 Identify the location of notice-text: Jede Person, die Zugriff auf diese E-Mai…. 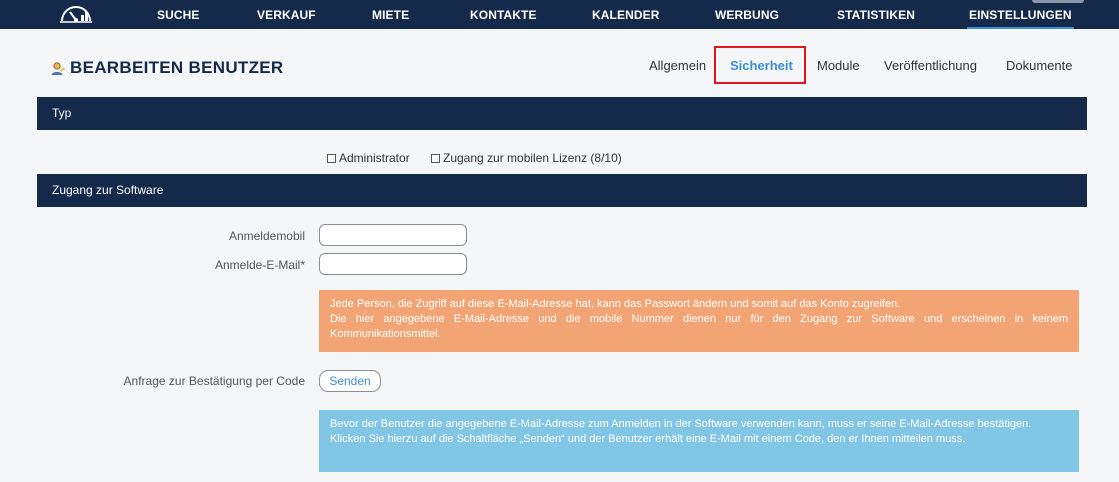
(615, 304).